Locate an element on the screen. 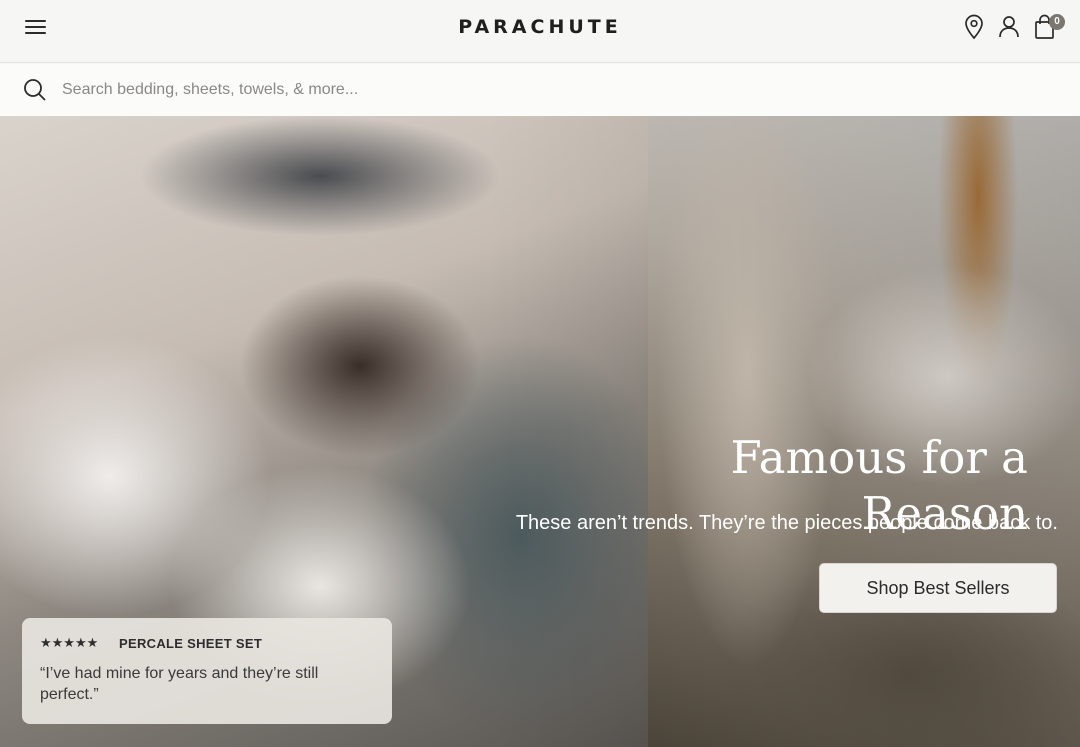 Image resolution: width=1080 pixels, height=747 pixels. search-bar is located at coordinates (540, 90).